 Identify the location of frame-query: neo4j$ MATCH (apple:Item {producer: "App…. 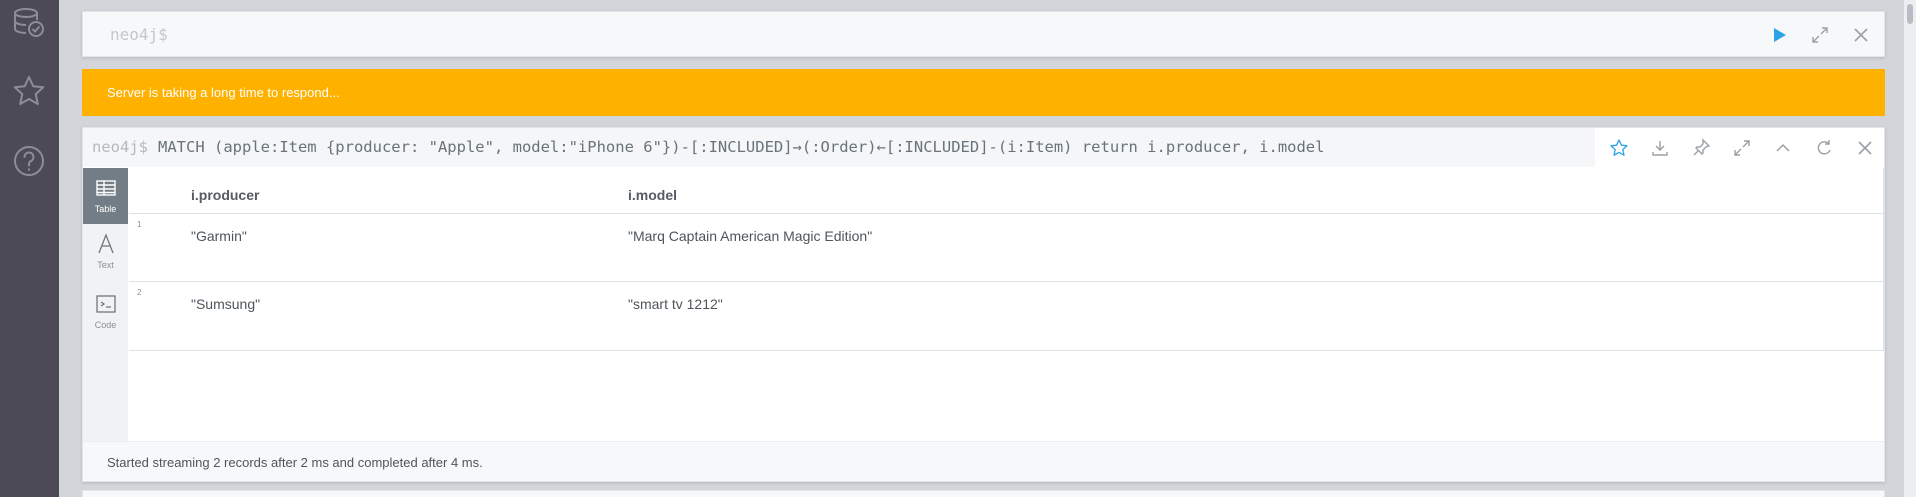
(839, 147).